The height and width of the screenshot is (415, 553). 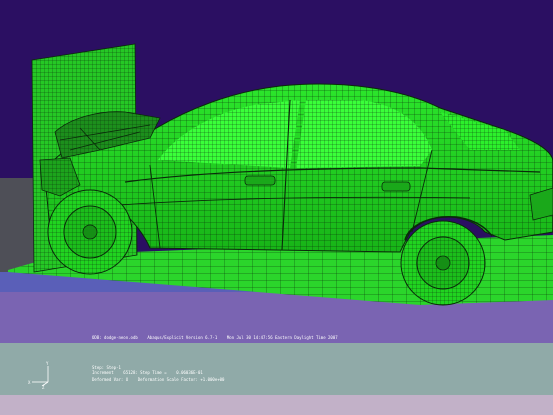 What do you see at coordinates (29, 382) in the screenshot?
I see `triad-x-label: X` at bounding box center [29, 382].